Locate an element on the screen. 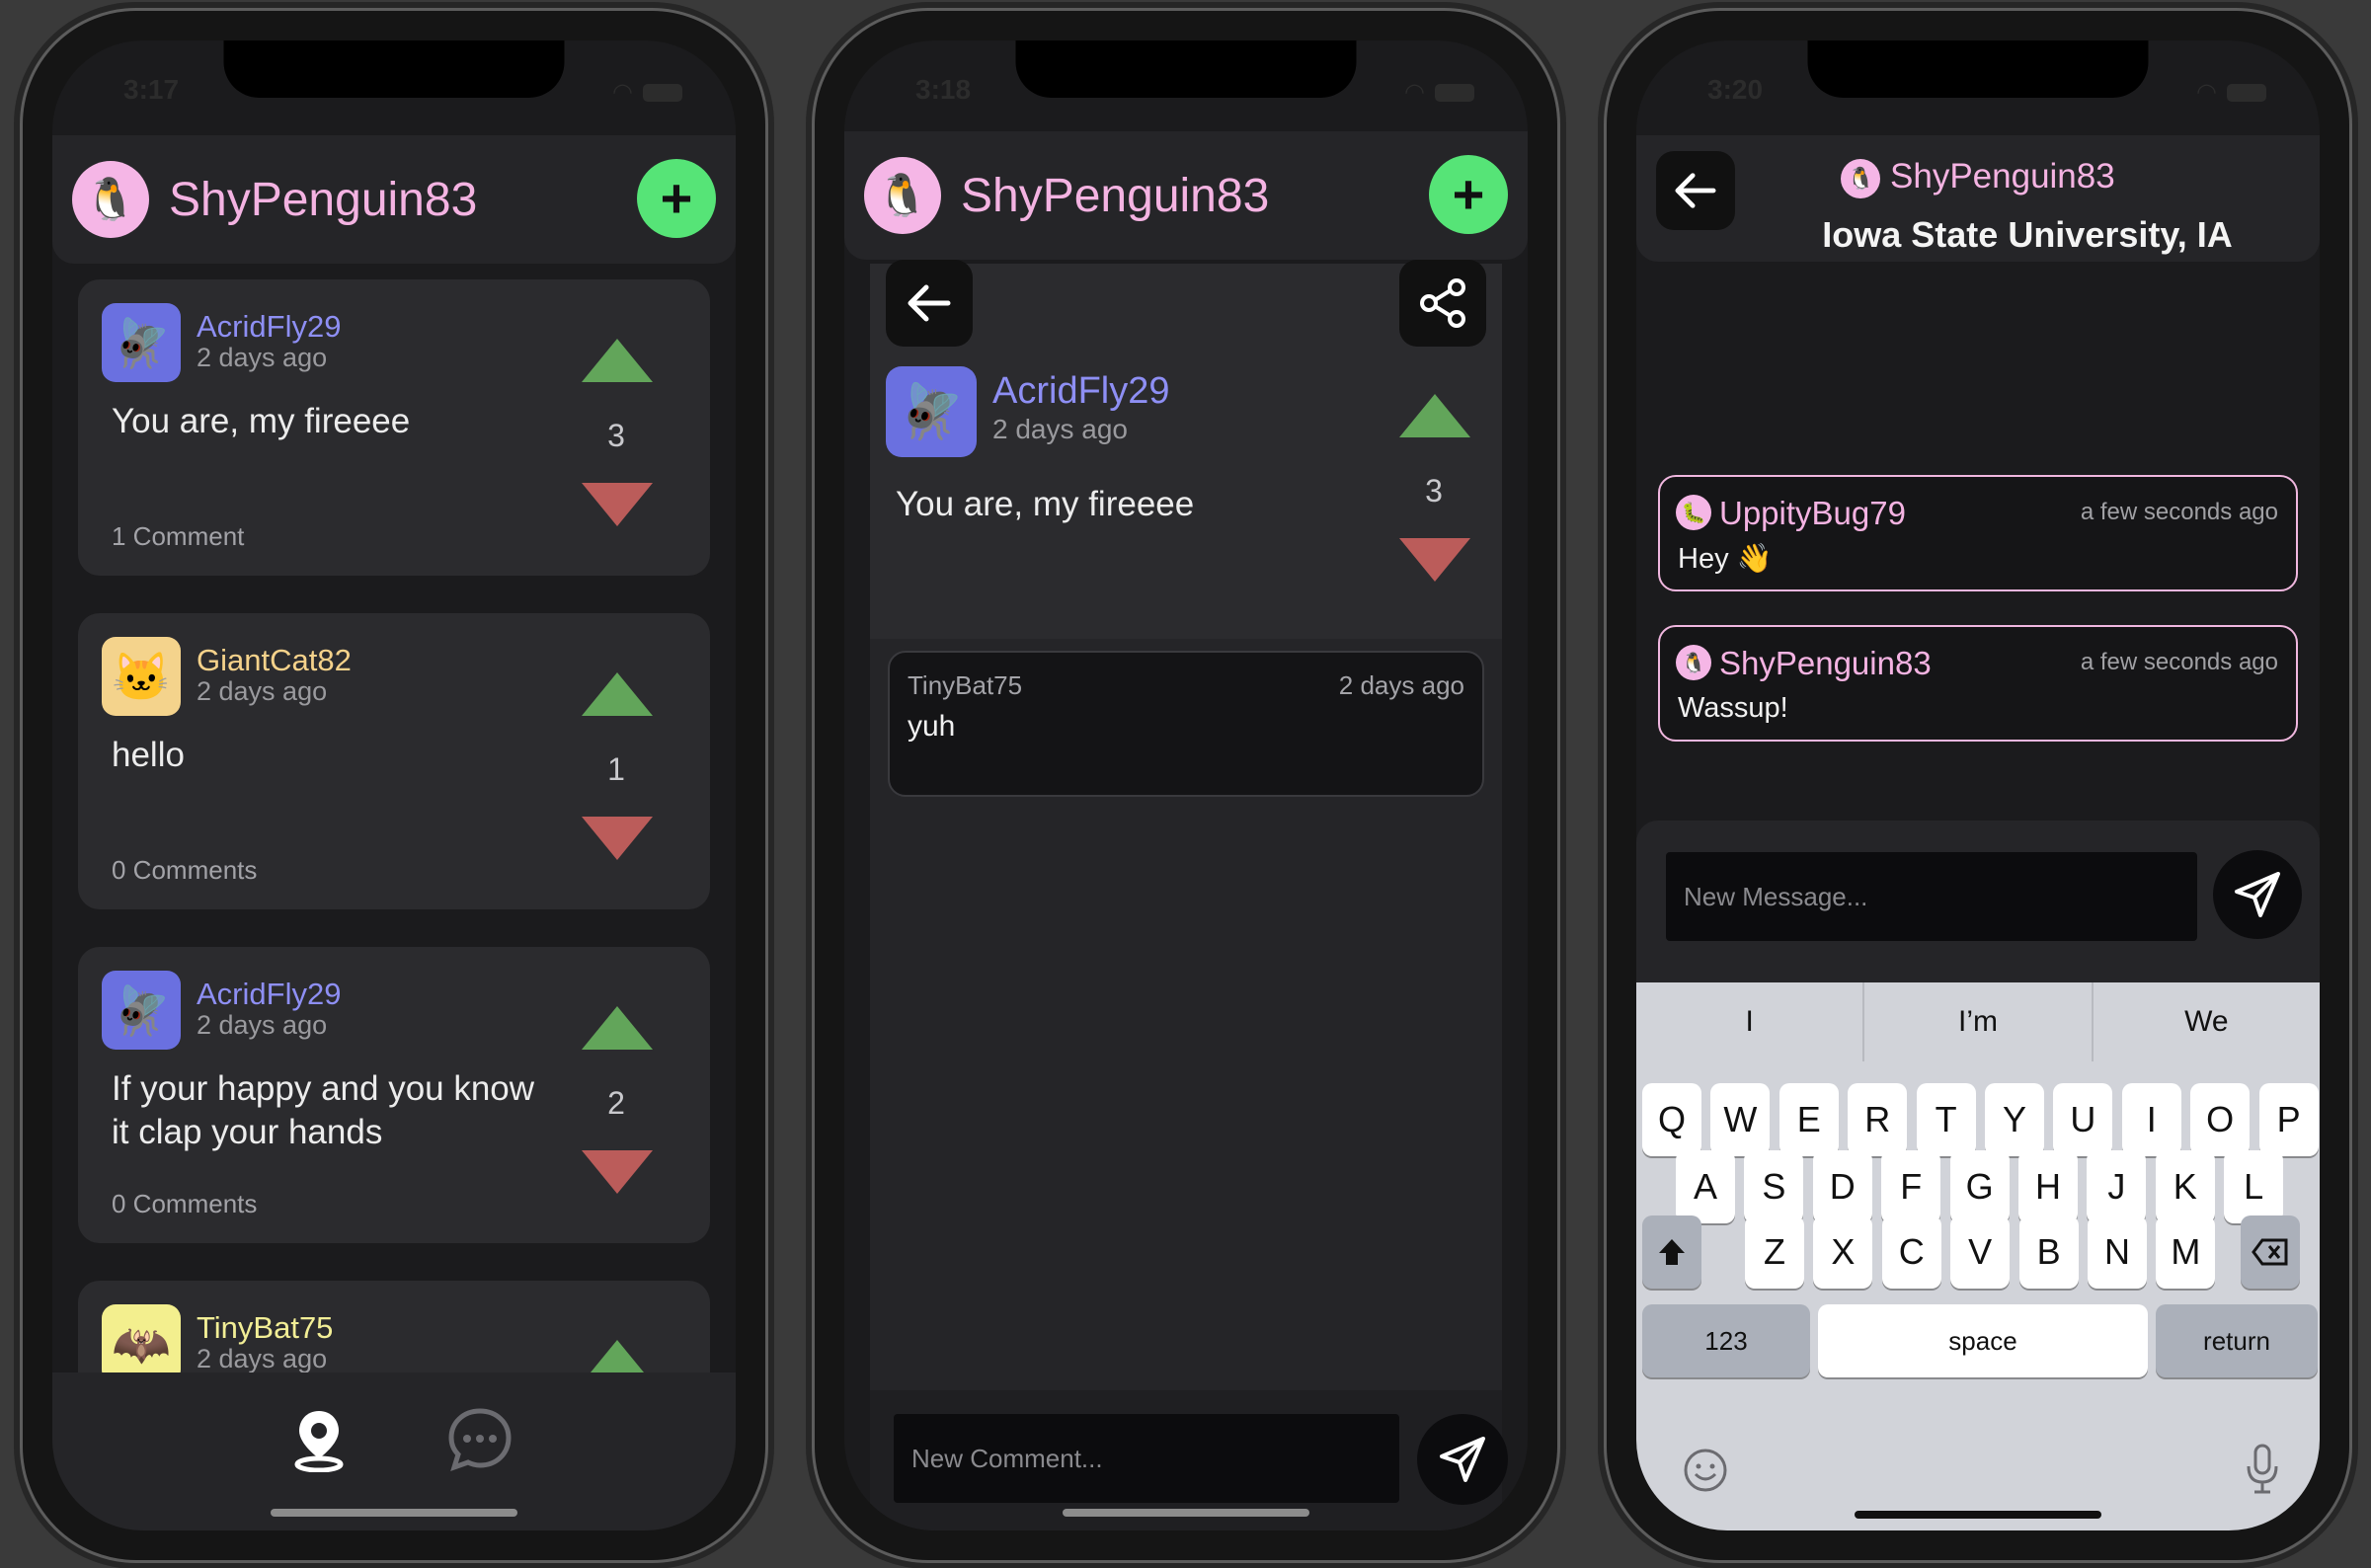 The height and width of the screenshot is (1568, 2371). key-letter: C is located at coordinates (1911, 1252).